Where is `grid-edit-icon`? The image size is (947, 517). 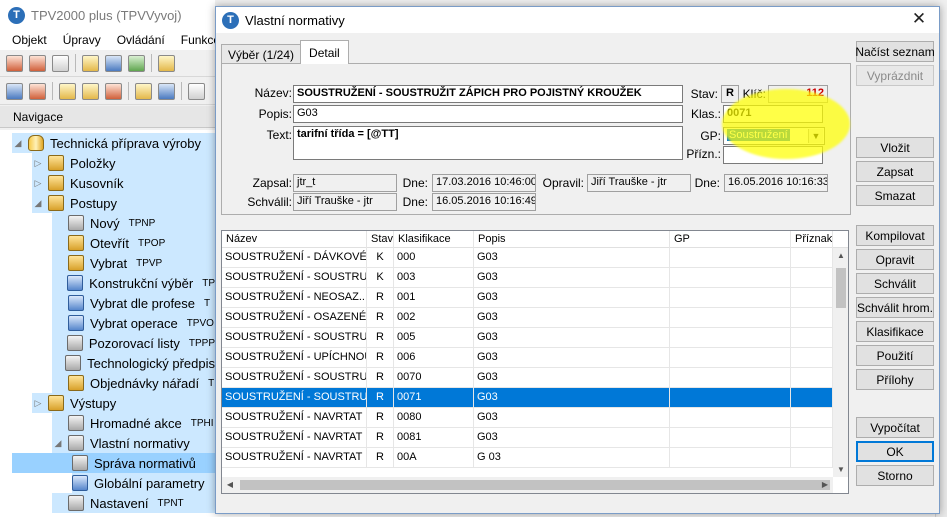 grid-edit-icon is located at coordinates (90, 91).